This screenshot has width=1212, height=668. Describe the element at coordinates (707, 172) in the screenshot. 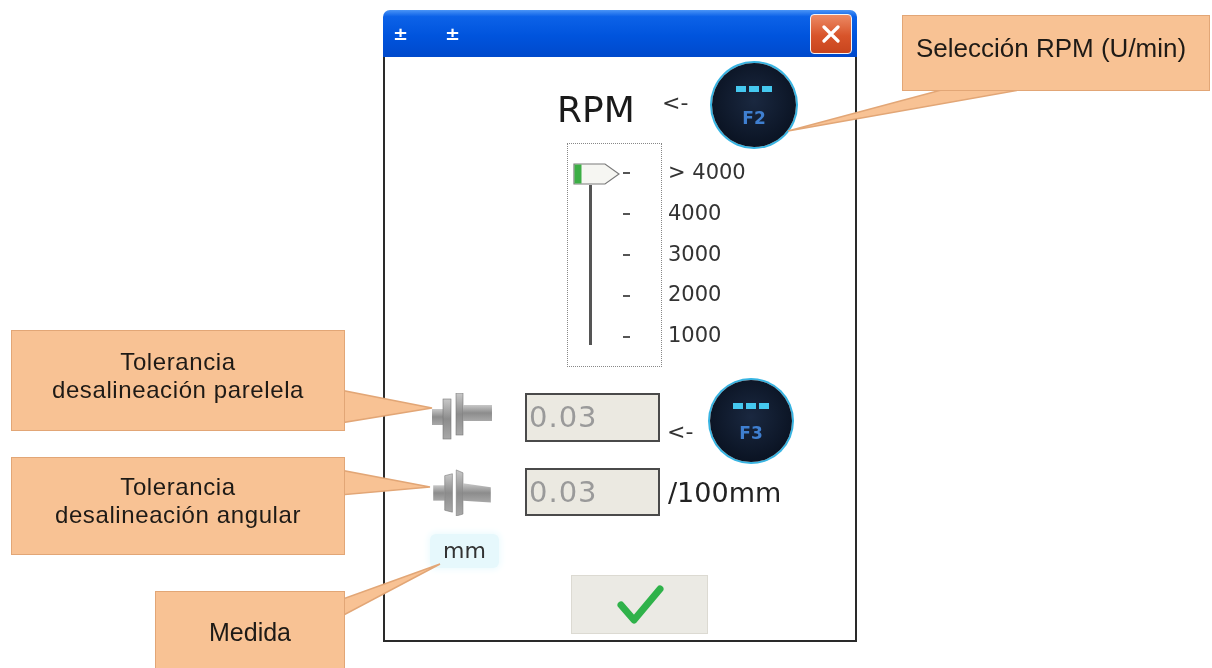

I see `rpm-option: > 4000` at that location.